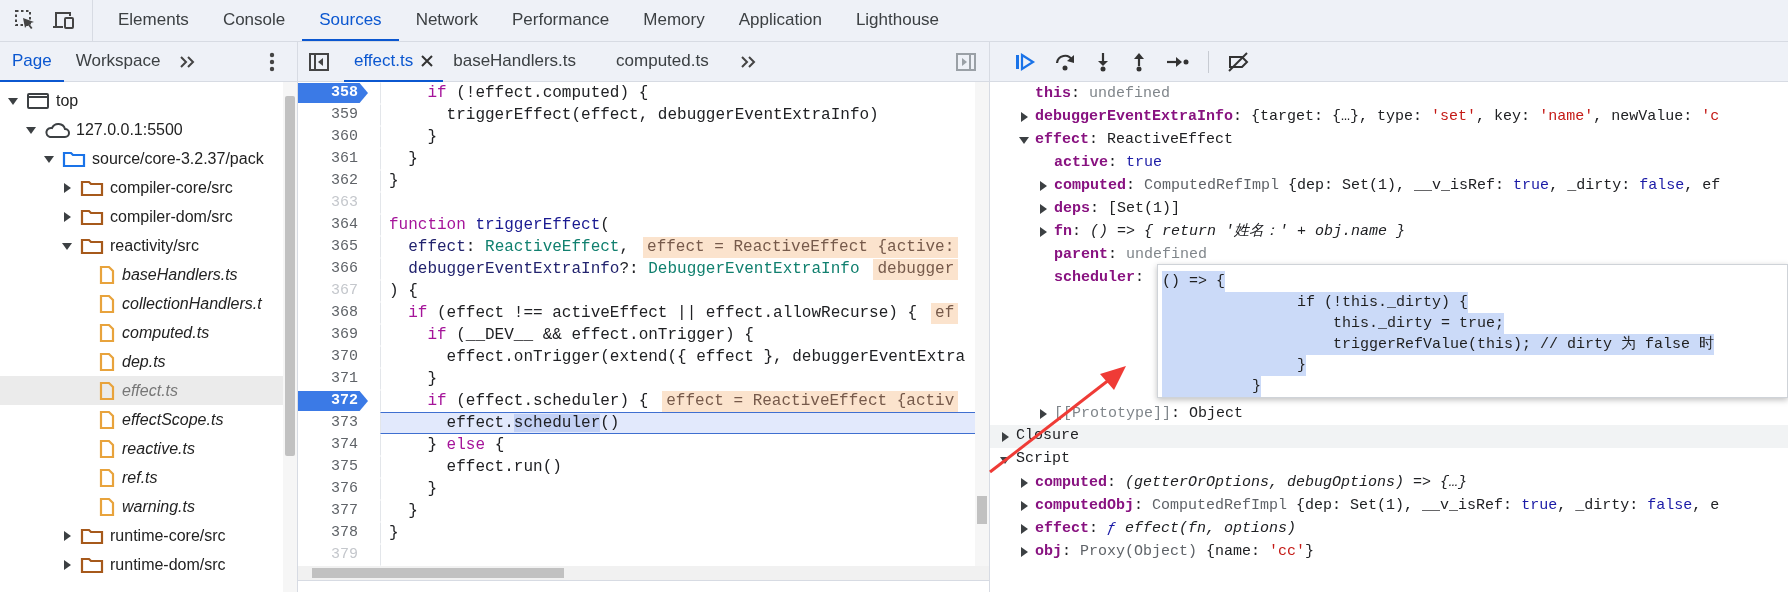  Describe the element at coordinates (154, 245) in the screenshot. I see `folder-name: reactivity/src` at that location.